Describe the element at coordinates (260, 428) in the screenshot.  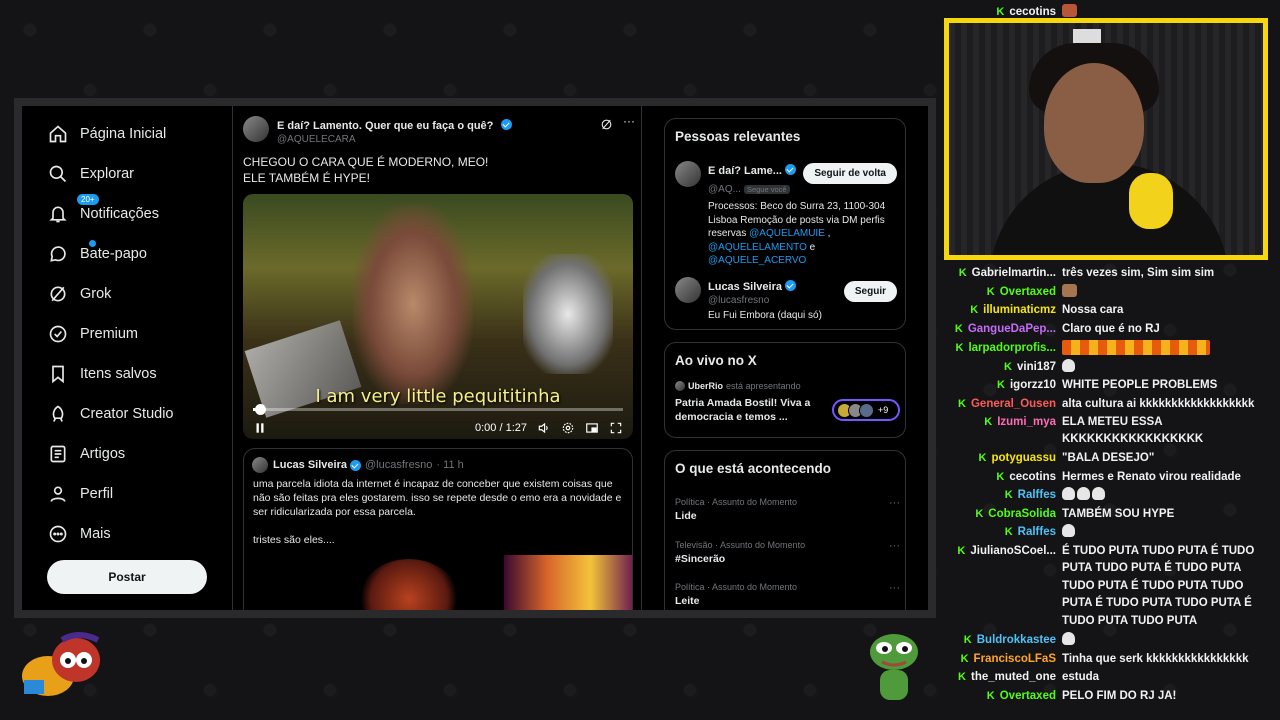
I see `pause-icon` at that location.